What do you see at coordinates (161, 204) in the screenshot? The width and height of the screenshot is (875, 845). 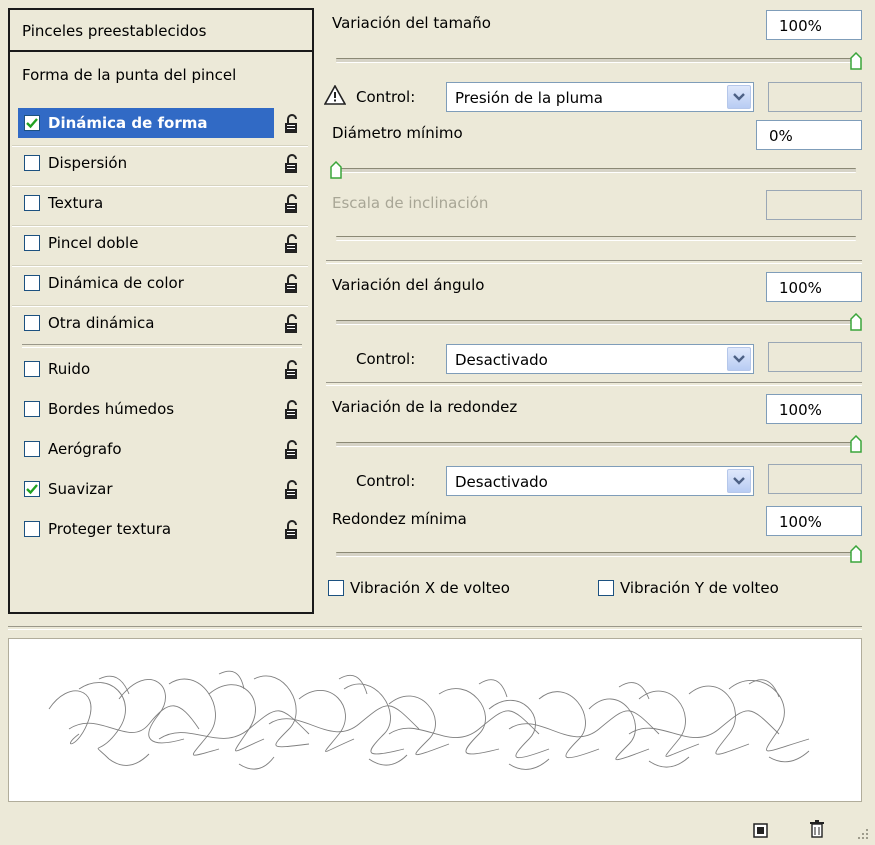 I see `option-texture: Textura` at bounding box center [161, 204].